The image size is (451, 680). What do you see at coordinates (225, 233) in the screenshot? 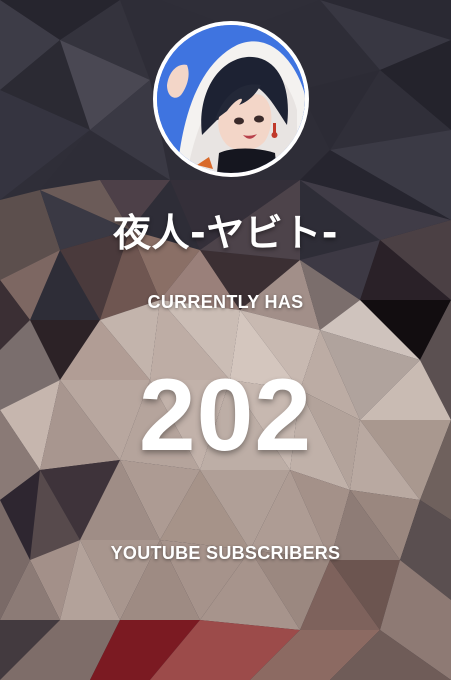
I see `channel-name: 夜人-ヤビト-` at bounding box center [225, 233].